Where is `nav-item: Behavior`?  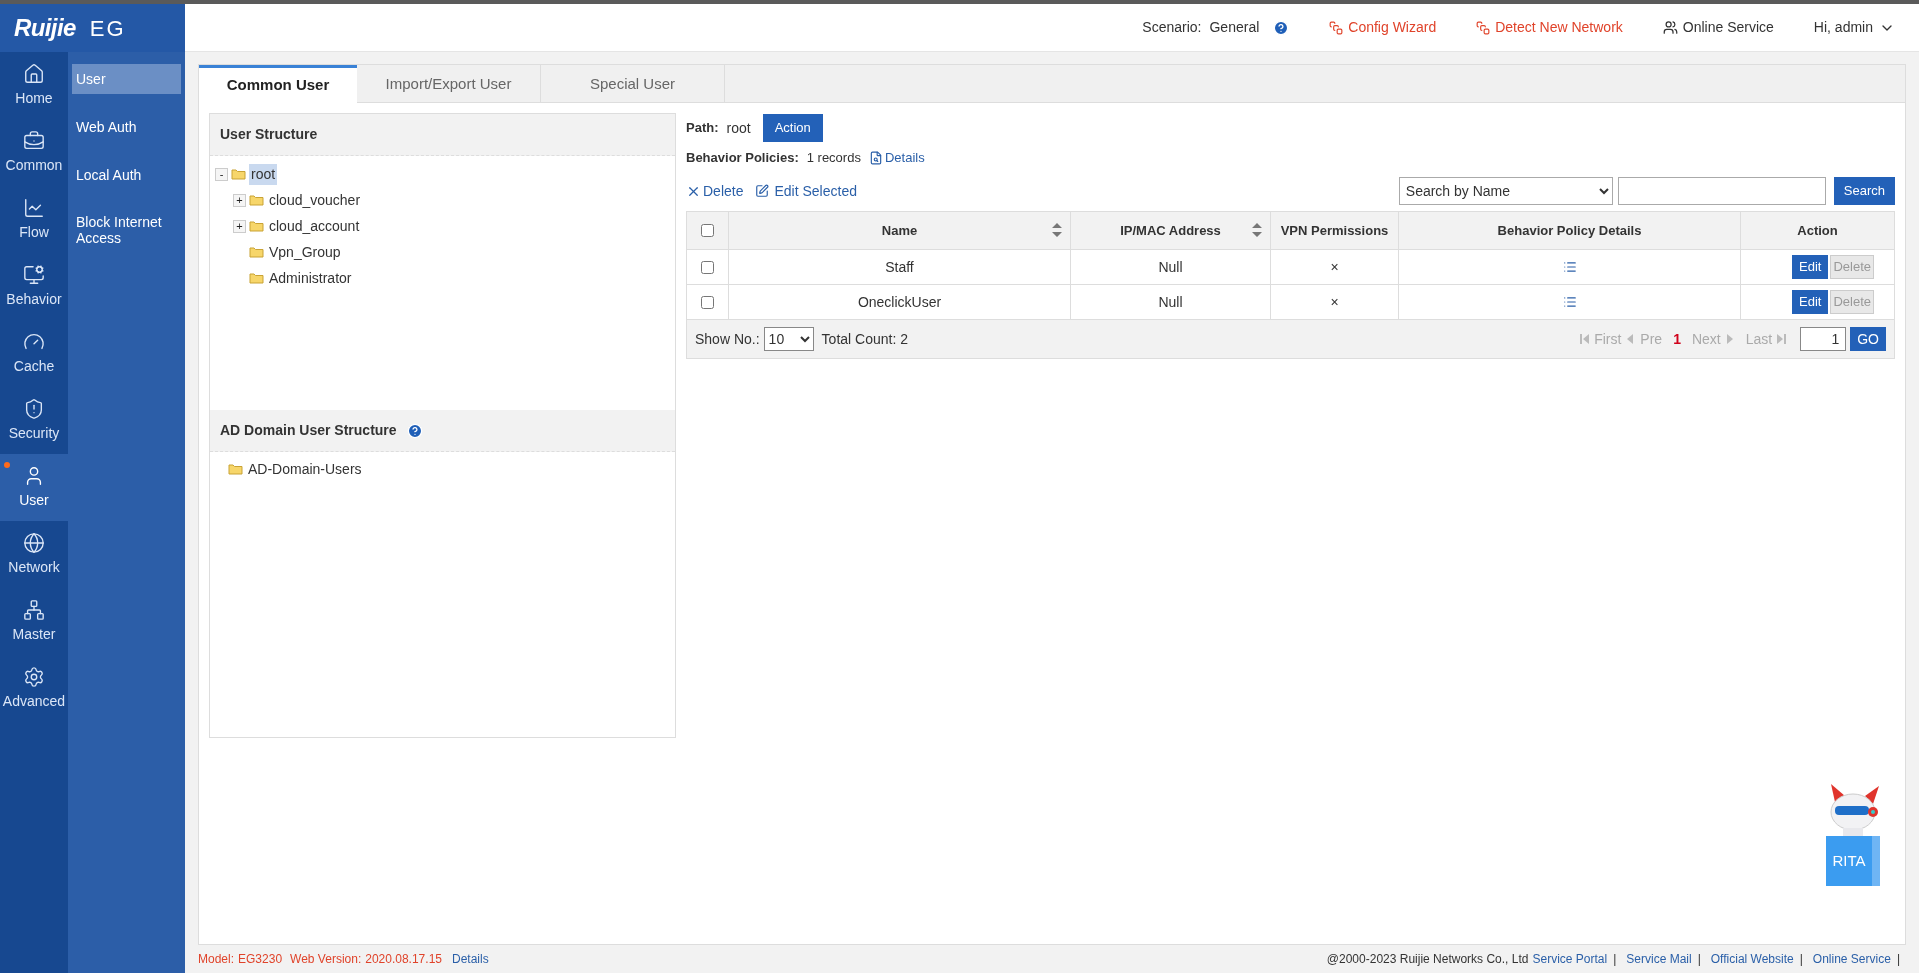
nav-item: Behavior is located at coordinates (34, 286).